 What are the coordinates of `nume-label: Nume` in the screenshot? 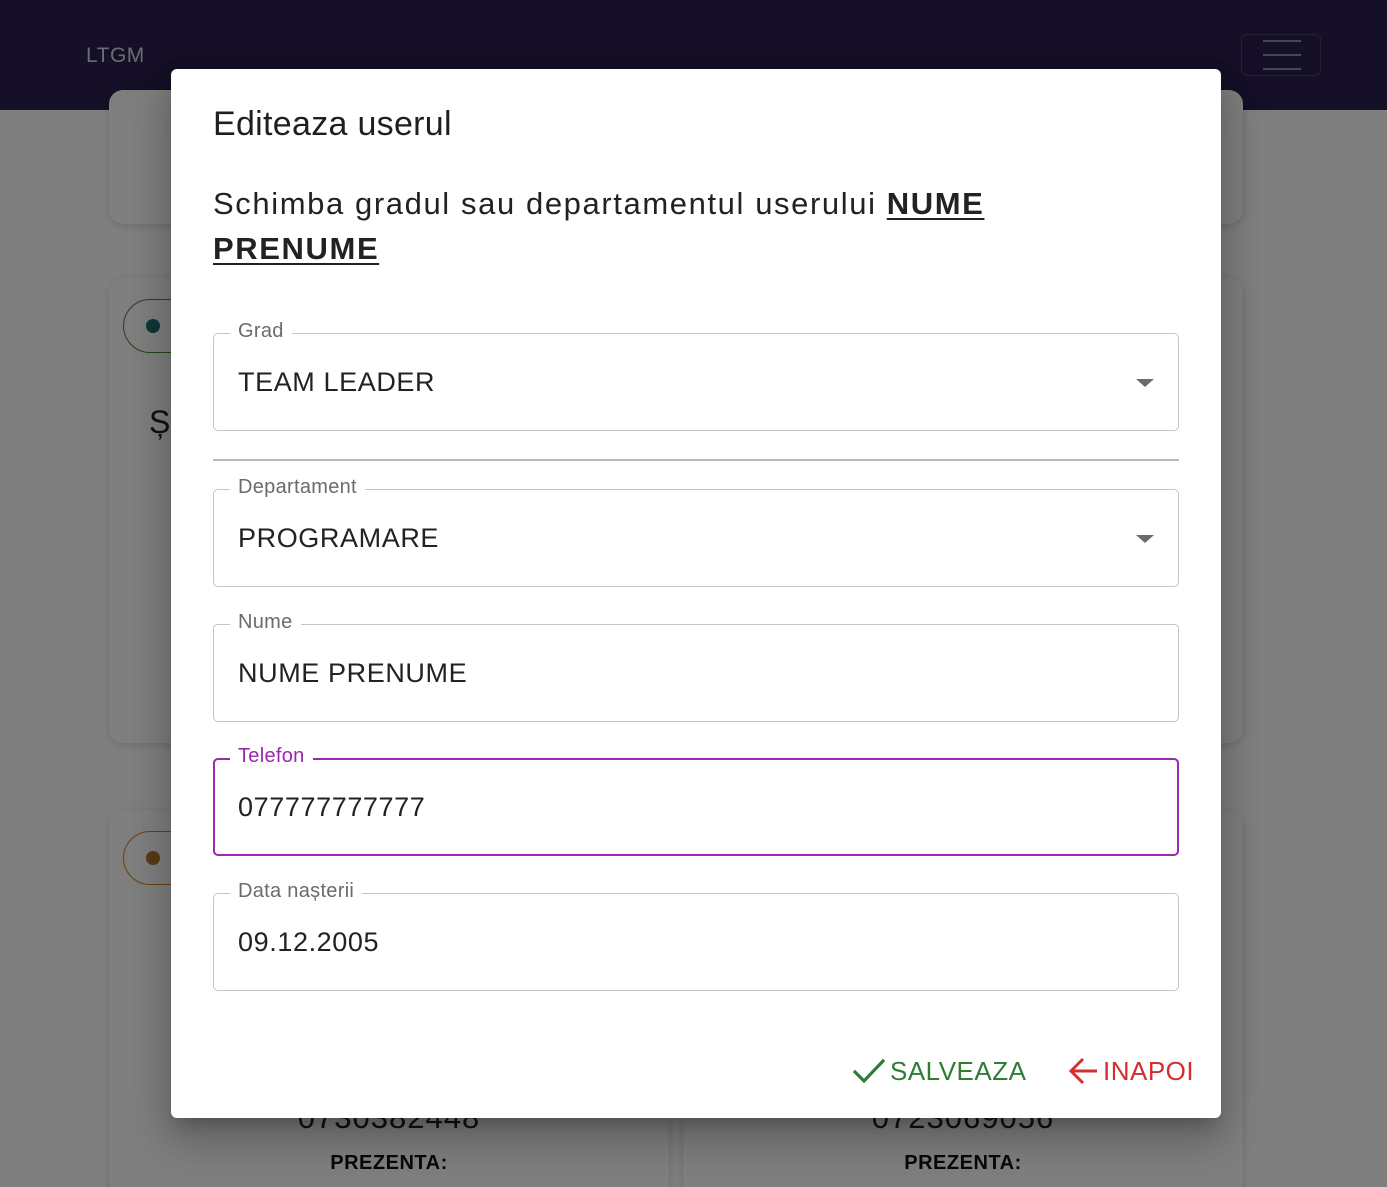 It's located at (265, 622).